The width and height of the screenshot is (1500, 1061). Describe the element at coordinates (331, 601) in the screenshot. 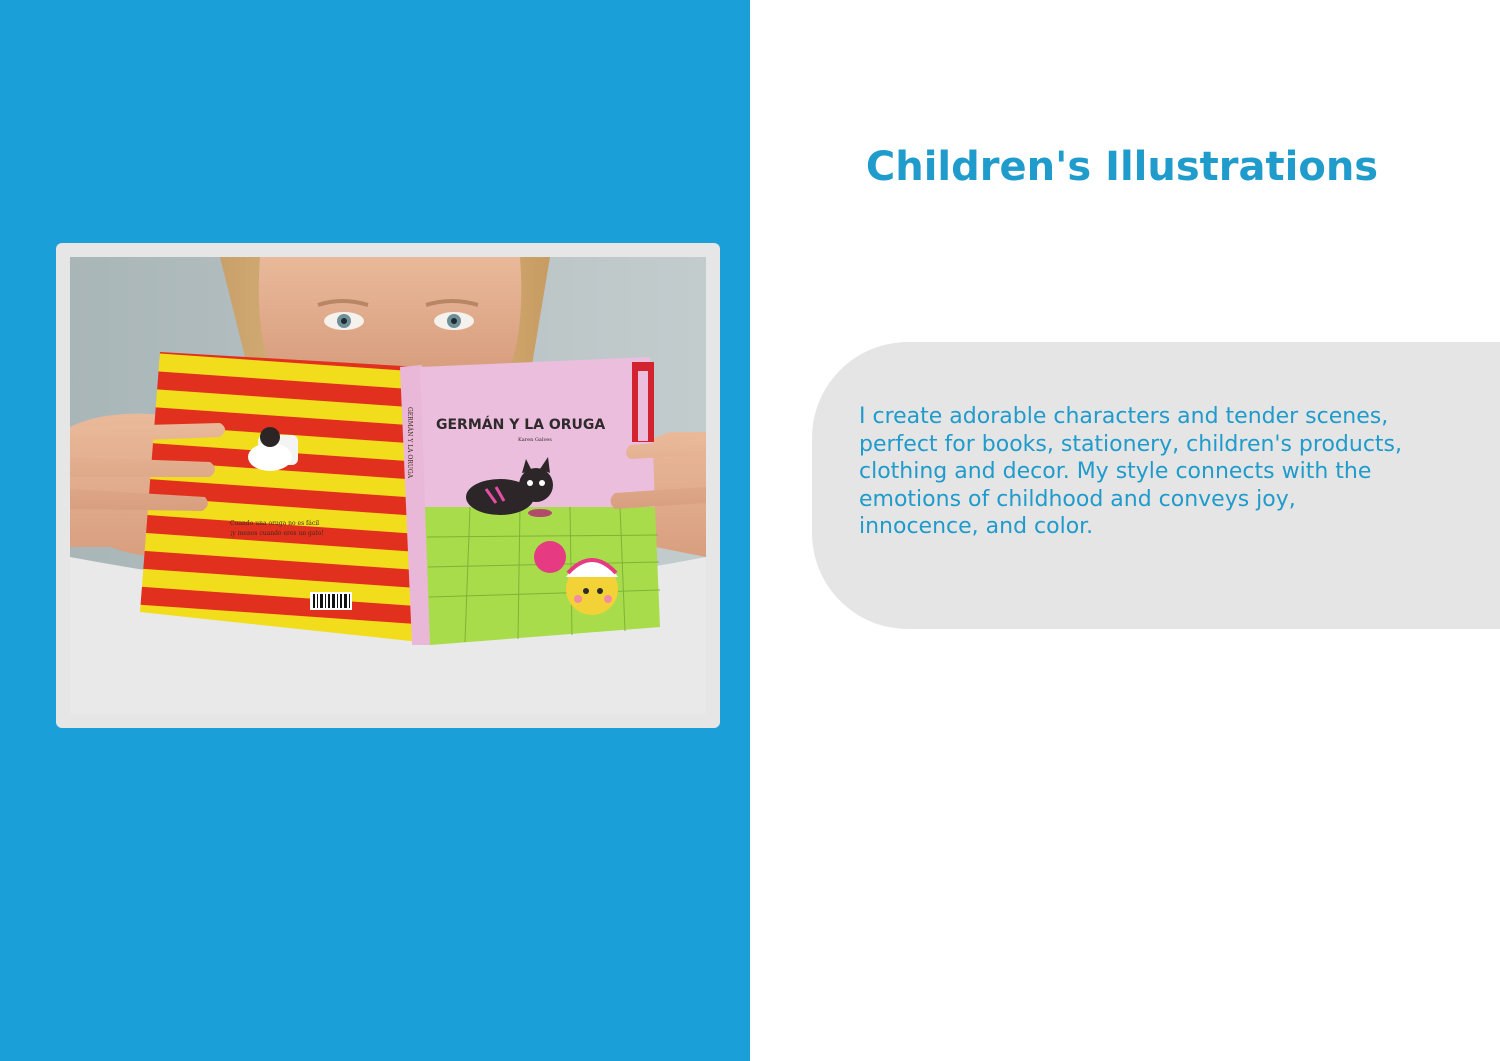

I see `barcode` at that location.